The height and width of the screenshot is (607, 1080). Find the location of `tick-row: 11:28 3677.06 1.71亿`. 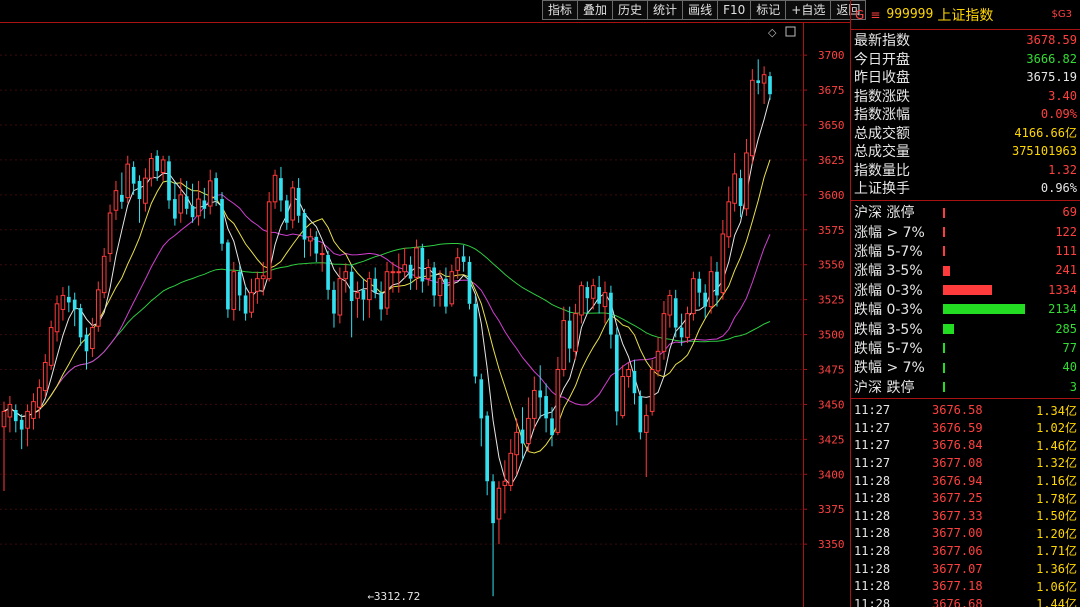

tick-row: 11:28 3677.06 1.71亿 is located at coordinates (965, 551).